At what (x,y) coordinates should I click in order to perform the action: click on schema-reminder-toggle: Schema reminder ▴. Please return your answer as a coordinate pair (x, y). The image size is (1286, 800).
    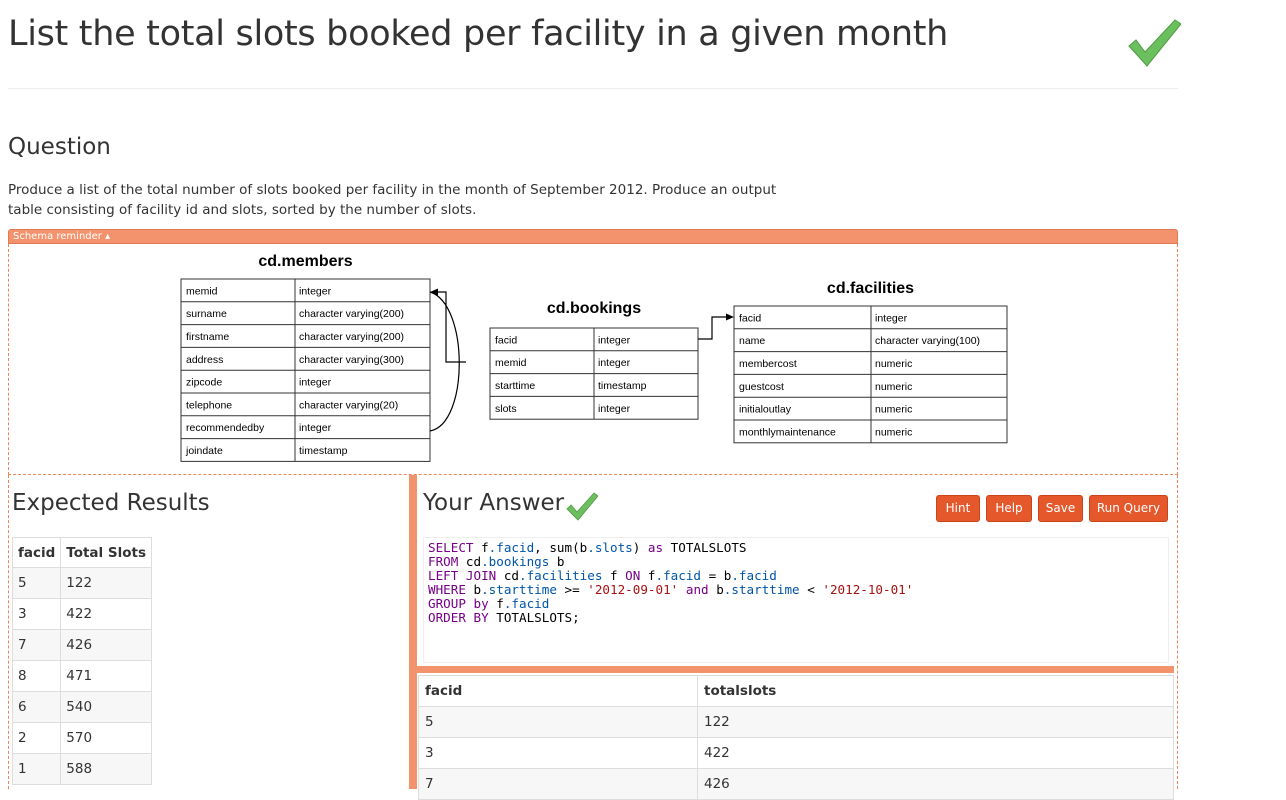
    Looking at the image, I should click on (593, 236).